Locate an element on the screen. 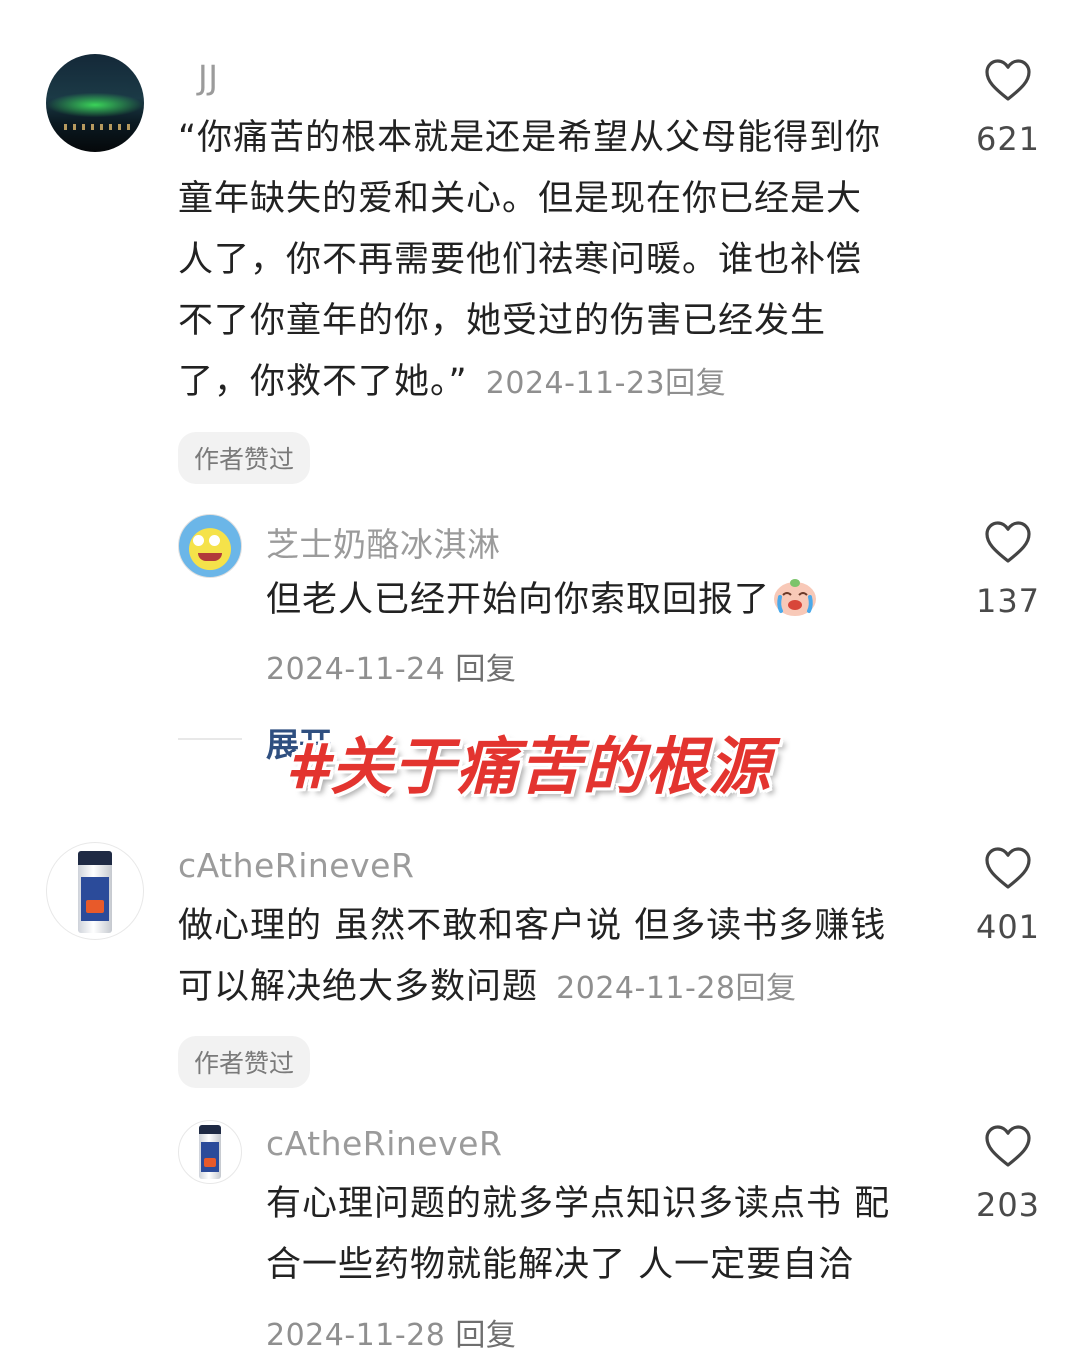 This screenshot has height=1363, width=1080. reply-text-line: 有心理问题的就多学点知识多读点书 配 is located at coordinates (578, 1204).